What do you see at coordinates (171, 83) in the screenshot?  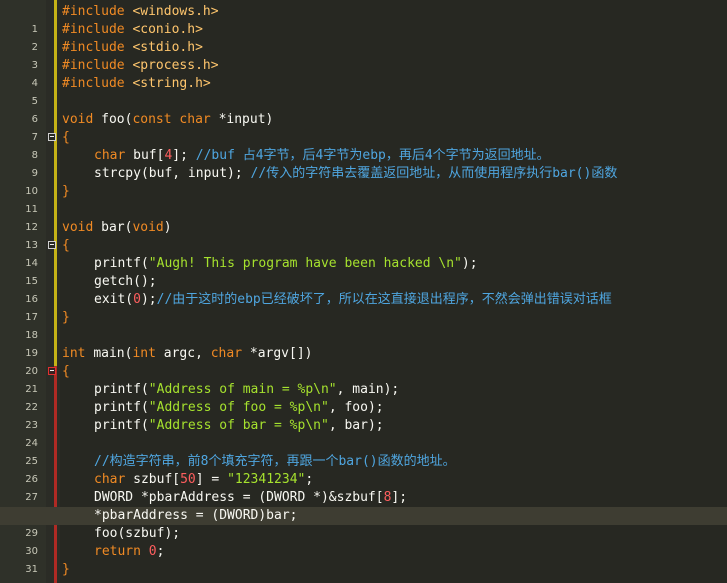 I see `include-header: <string.h>` at bounding box center [171, 83].